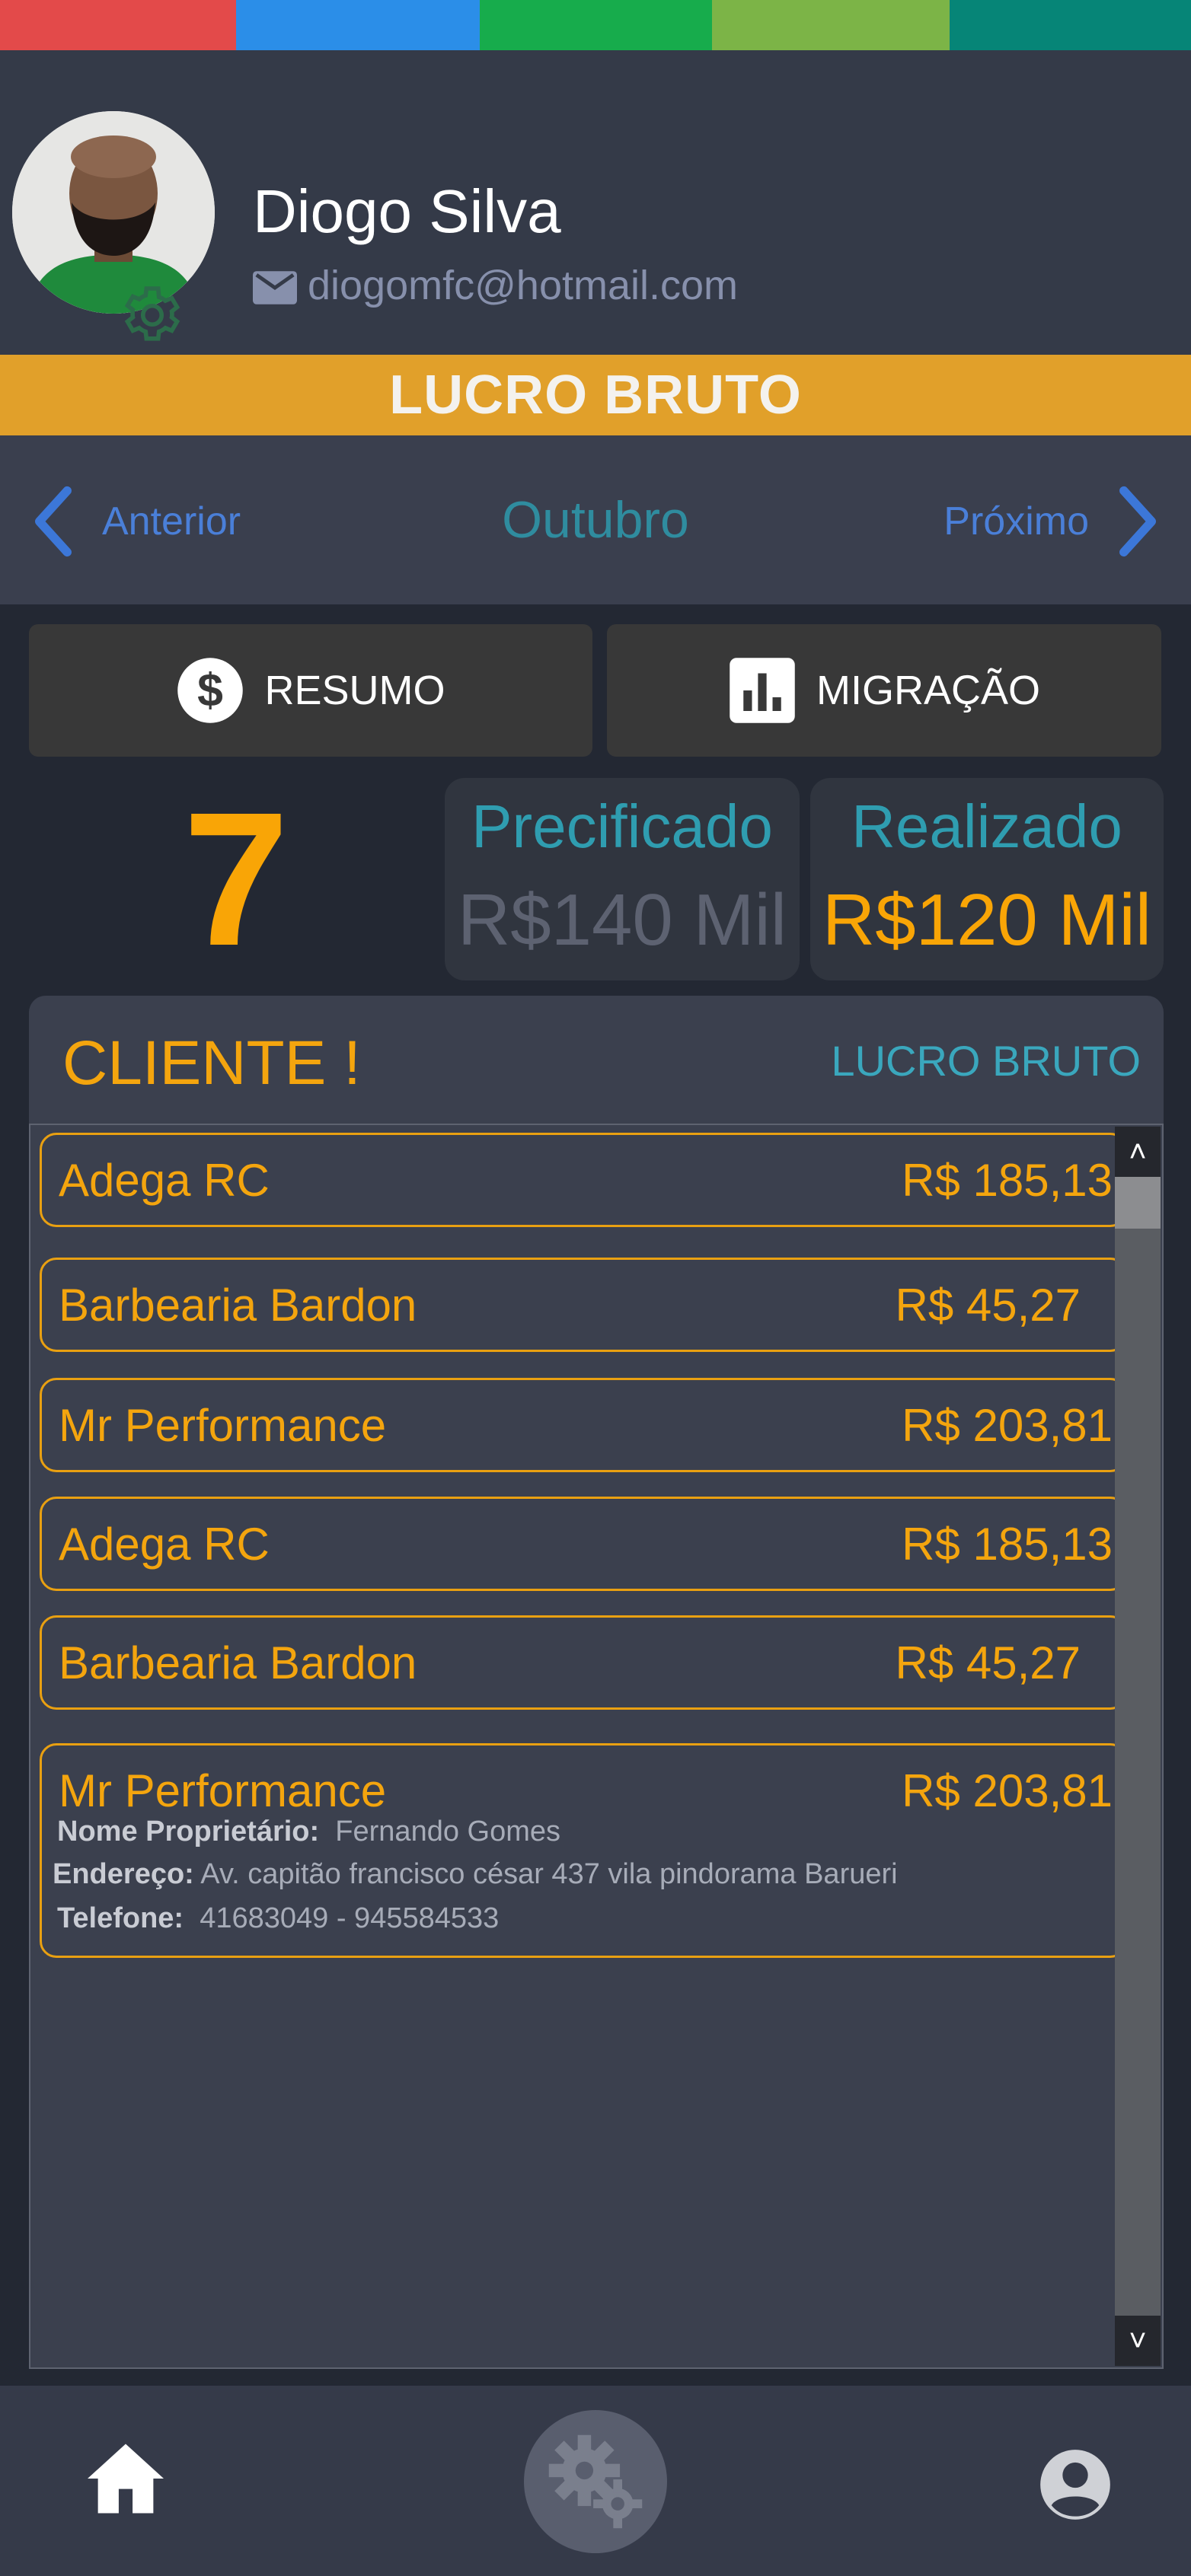 The height and width of the screenshot is (2576, 1191). Describe the element at coordinates (986, 1061) in the screenshot. I see `panel-column-label: LUCRO BRUTO` at that location.